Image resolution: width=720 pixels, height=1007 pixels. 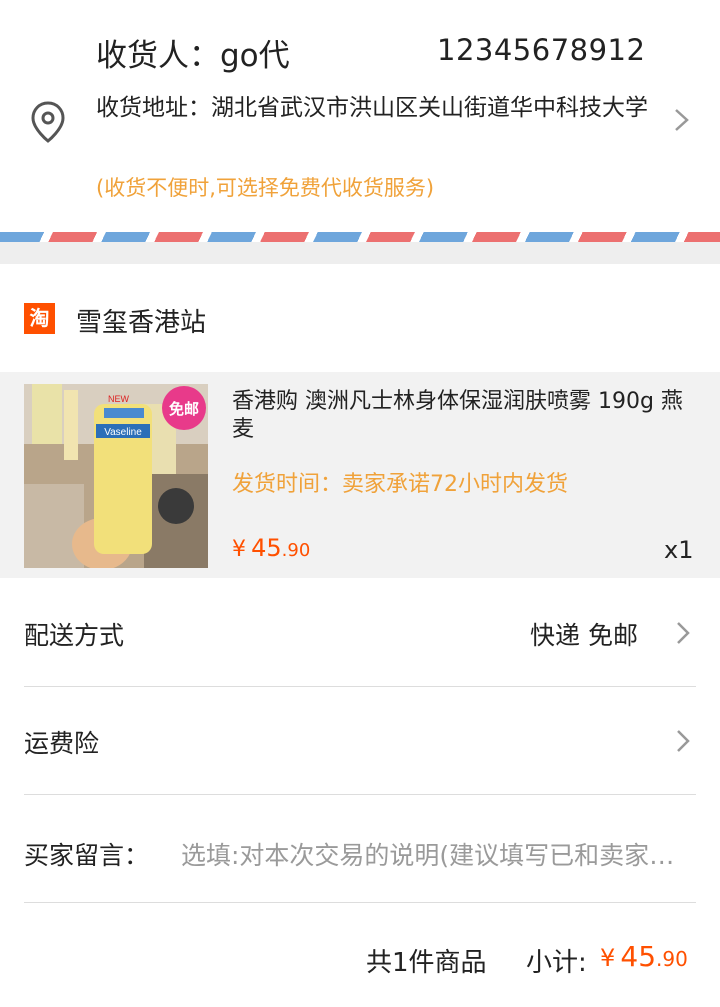 I want to click on product-image: Vaseline NEW 免邮, so click(x=116, y=476).